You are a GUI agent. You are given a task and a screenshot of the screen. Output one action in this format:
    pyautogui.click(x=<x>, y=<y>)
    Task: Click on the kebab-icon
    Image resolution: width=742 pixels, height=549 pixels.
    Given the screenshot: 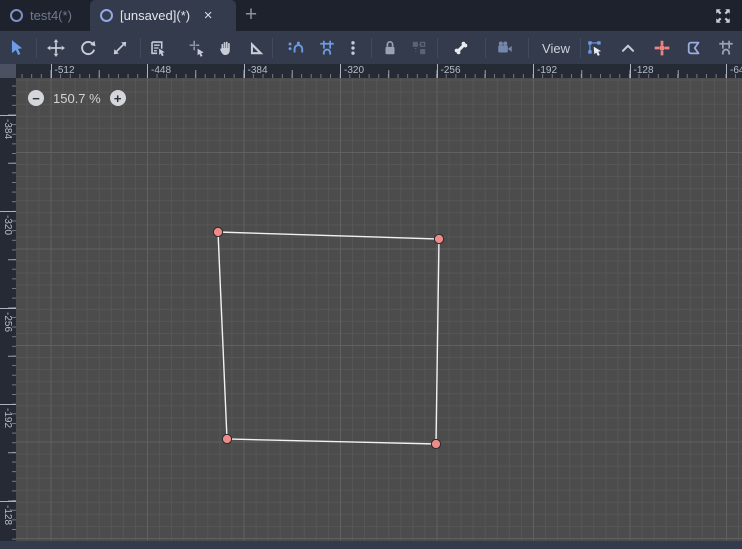 What is the action you would take?
    pyautogui.click(x=353, y=48)
    